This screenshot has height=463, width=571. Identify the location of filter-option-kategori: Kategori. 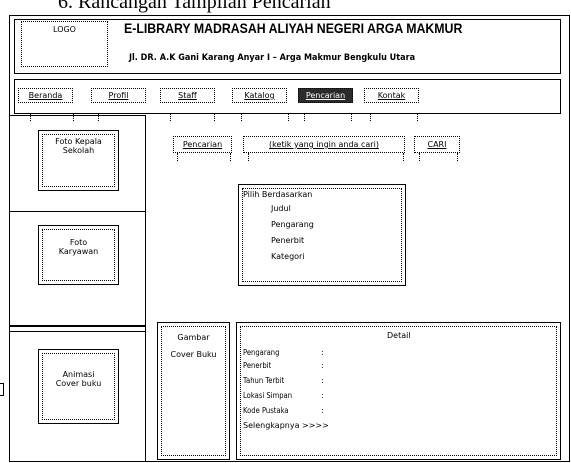
(288, 256).